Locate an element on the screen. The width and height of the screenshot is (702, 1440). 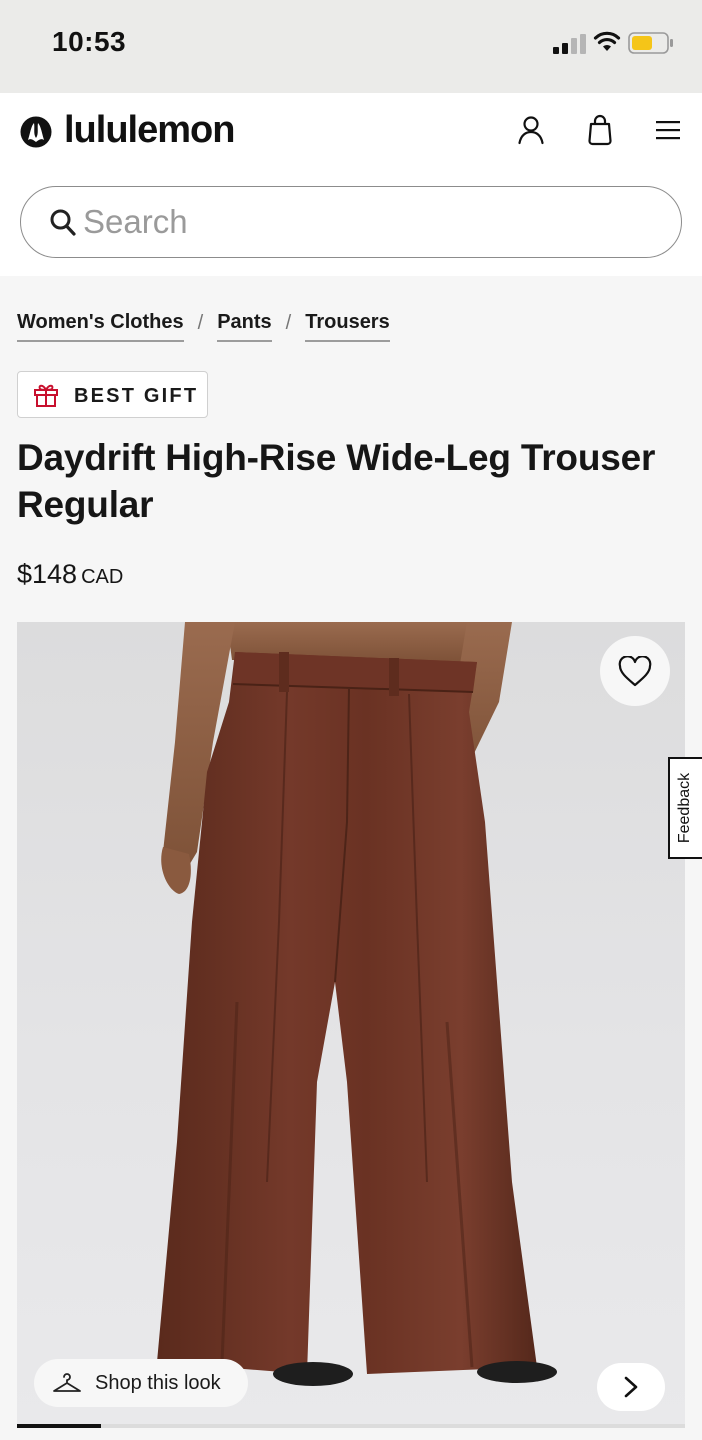
shop-this-look-button: Shop this look is located at coordinates (141, 1383).